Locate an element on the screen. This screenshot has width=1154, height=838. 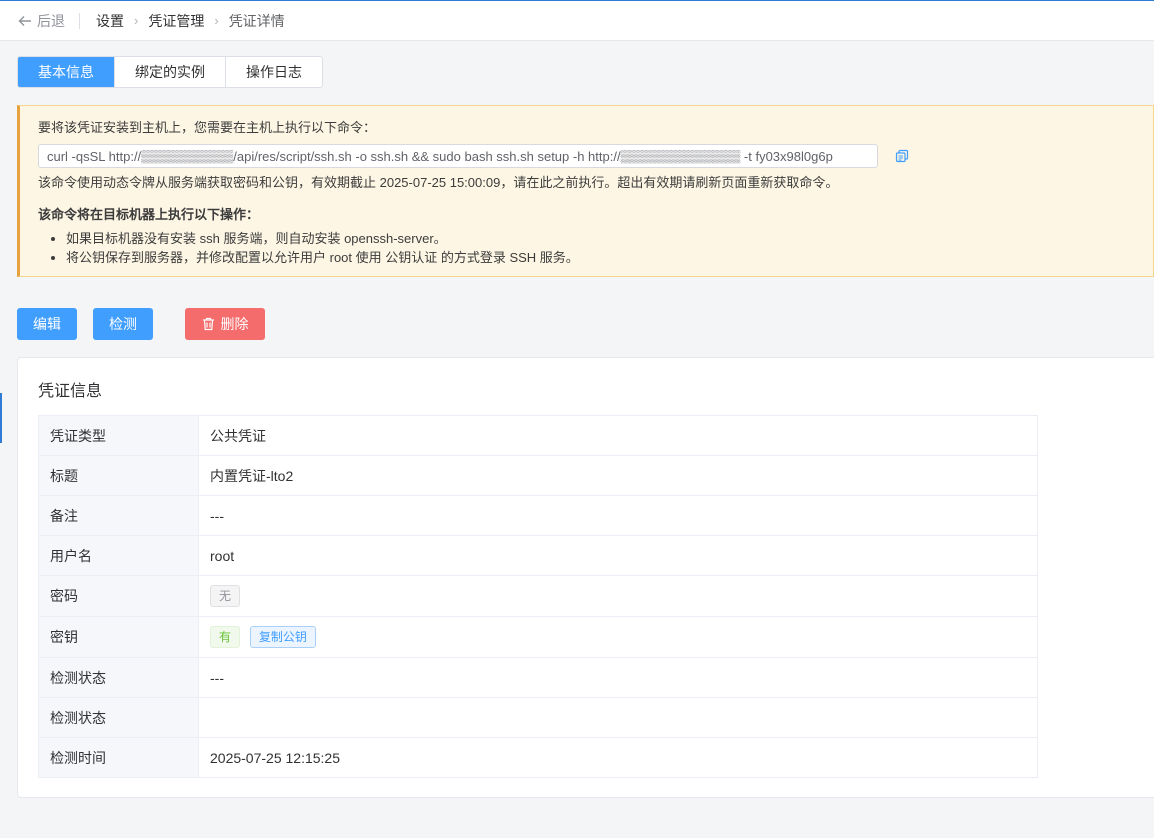
copy-icon-glyph is located at coordinates (902, 156).